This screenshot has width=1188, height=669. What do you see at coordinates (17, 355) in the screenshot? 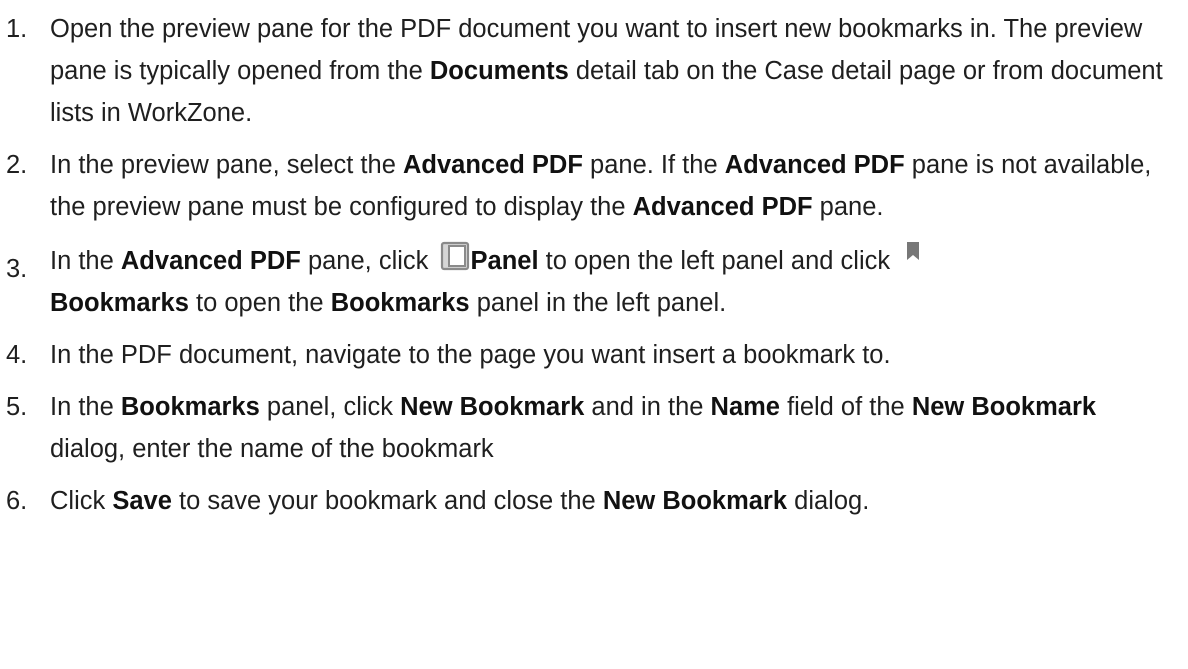
I see `step-number: 4.` at bounding box center [17, 355].